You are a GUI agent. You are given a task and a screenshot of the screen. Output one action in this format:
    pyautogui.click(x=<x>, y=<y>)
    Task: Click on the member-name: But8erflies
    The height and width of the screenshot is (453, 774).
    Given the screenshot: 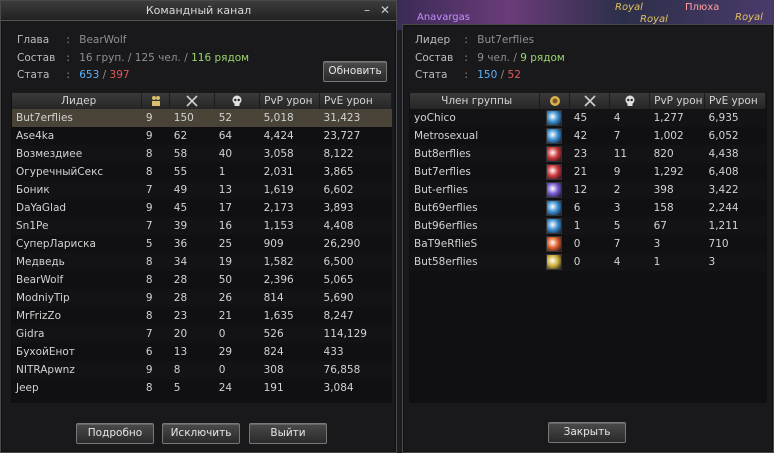 What is the action you would take?
    pyautogui.click(x=442, y=154)
    